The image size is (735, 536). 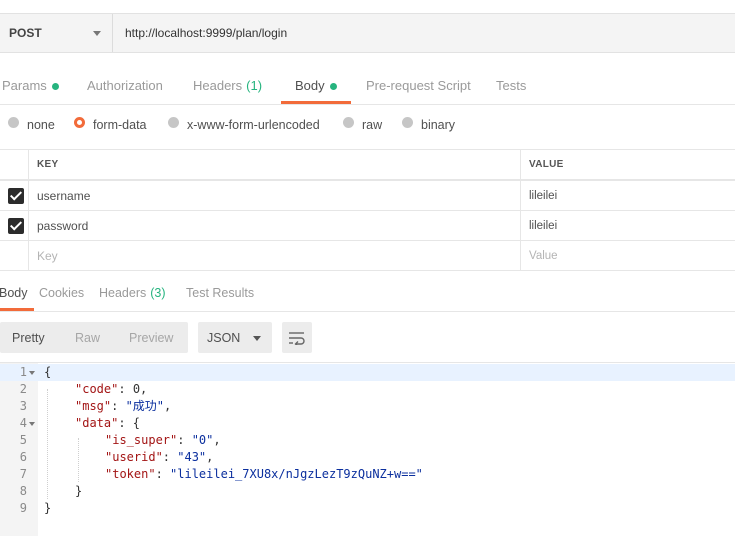 I want to click on wrap-lines-button, so click(x=297, y=337).